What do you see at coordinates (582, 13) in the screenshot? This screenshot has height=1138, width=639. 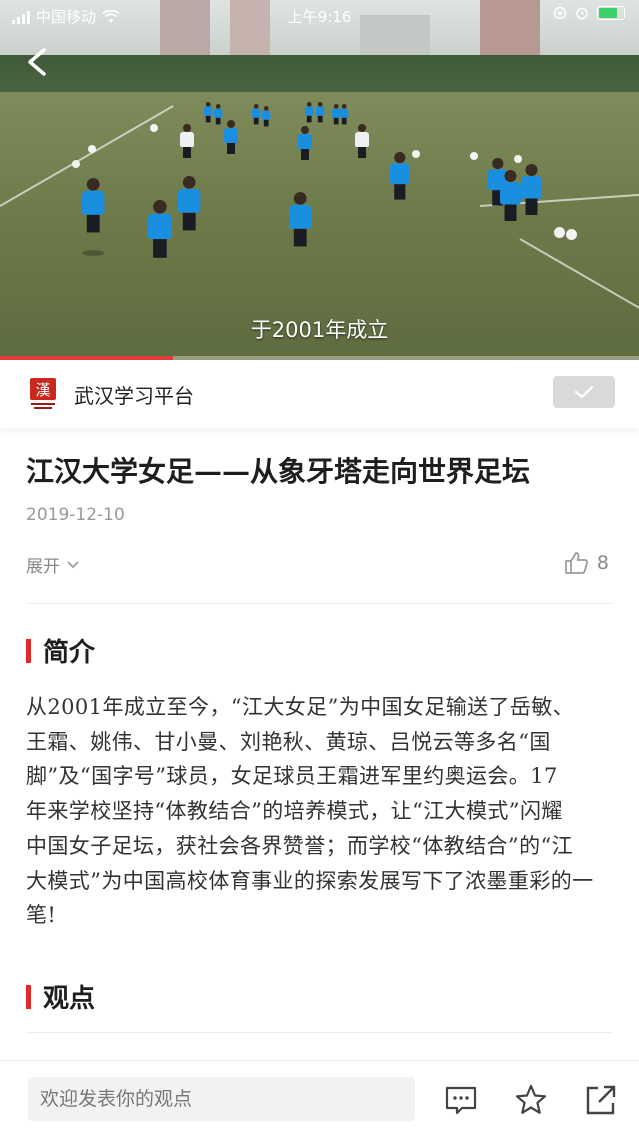 I see `alarm-icon` at bounding box center [582, 13].